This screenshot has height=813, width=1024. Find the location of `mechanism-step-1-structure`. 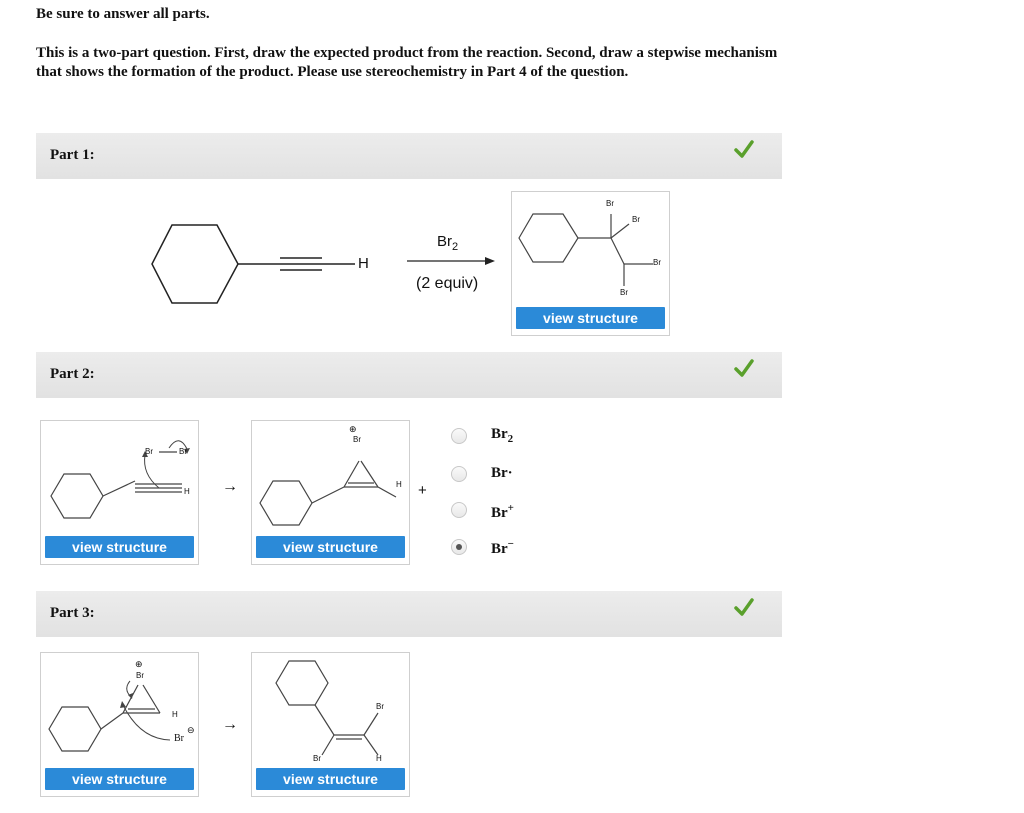

mechanism-step-1-structure is located at coordinates (120, 479).